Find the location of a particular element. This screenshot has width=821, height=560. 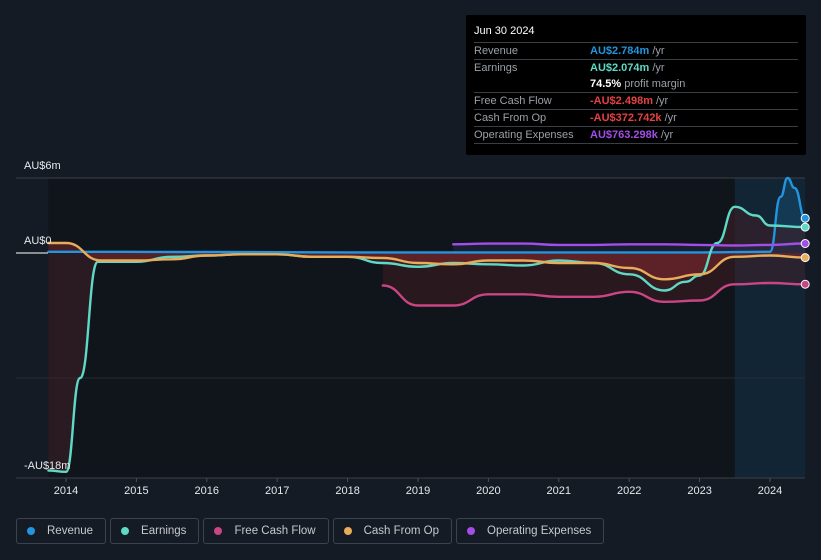

tooltip-row-cash-from-op: Cash From Op -AU$372.742k /yr is located at coordinates (636, 117).